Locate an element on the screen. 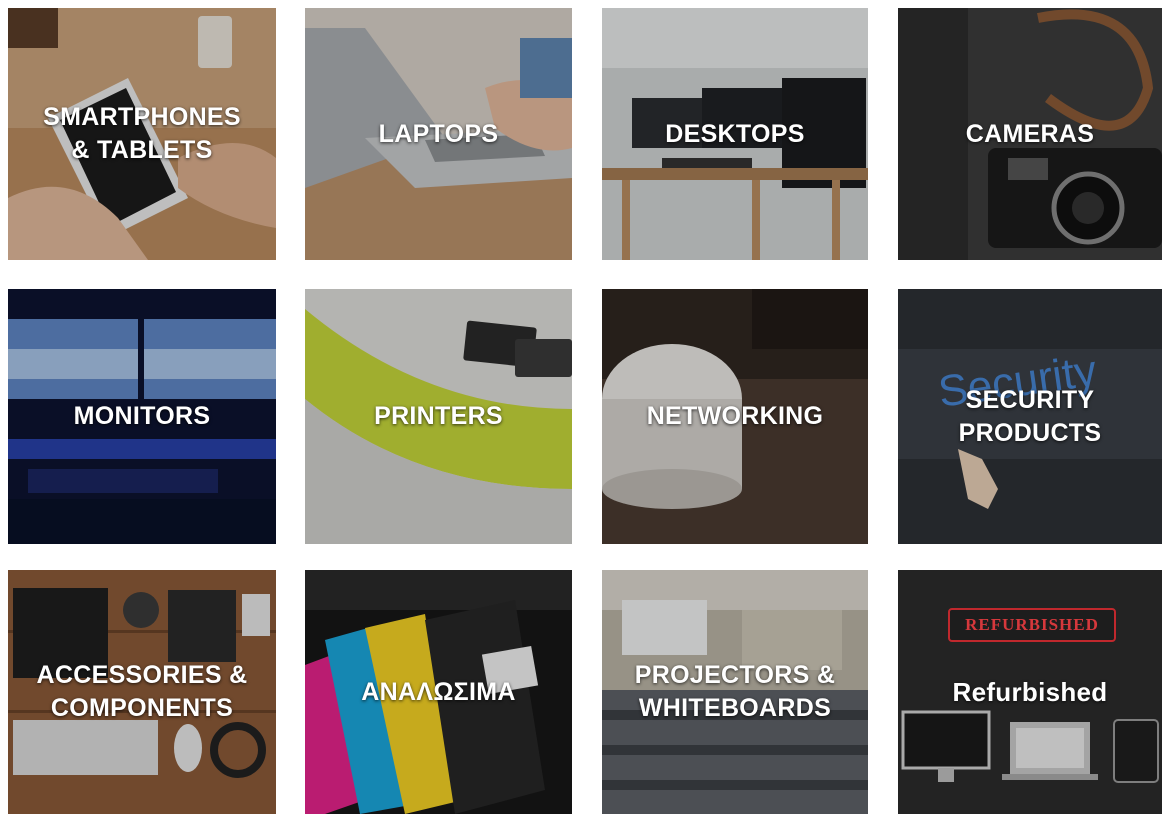 The image size is (1162, 814). category-tile-monitors: MONITORS is located at coordinates (142, 416).